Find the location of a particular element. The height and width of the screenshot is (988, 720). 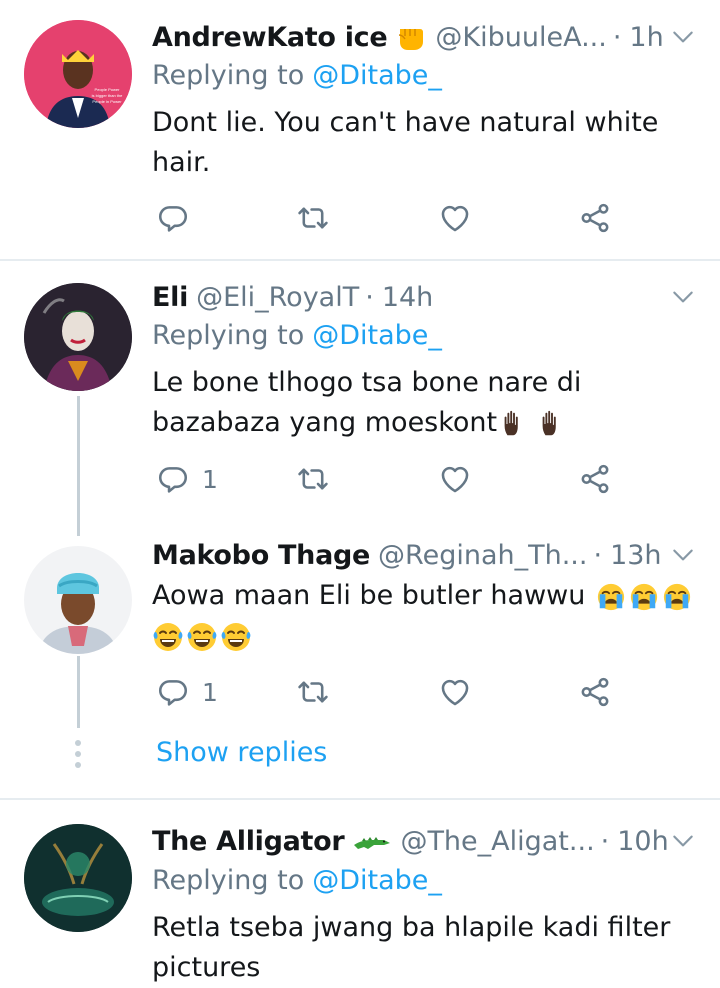

tweet-header: AndrewKato ice @KibuuleA... · 1h is located at coordinates (426, 37).